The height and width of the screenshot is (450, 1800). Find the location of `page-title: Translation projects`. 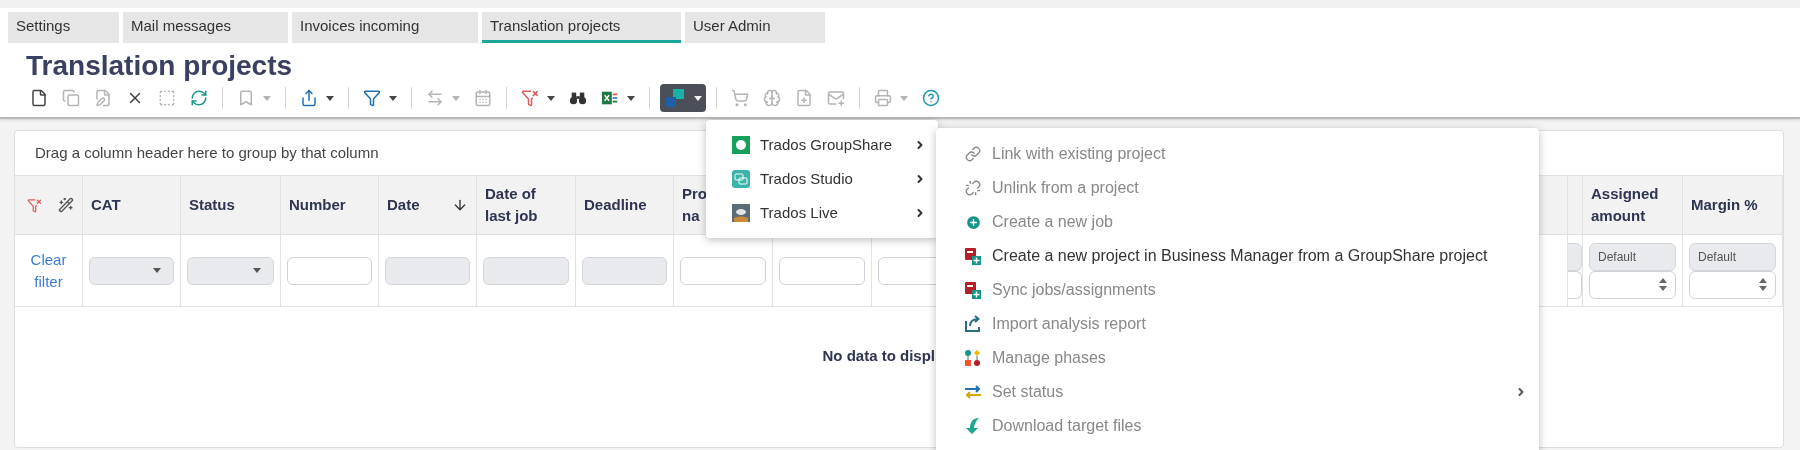

page-title: Translation projects is located at coordinates (159, 66).